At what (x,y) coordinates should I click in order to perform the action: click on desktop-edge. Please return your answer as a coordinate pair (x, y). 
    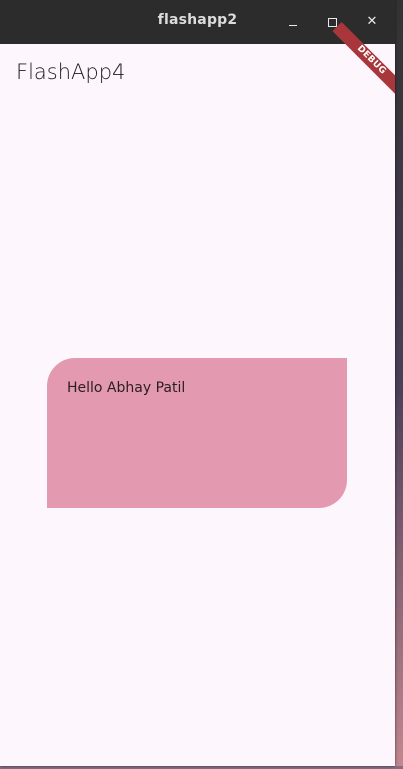
    Looking at the image, I should click on (399, 384).